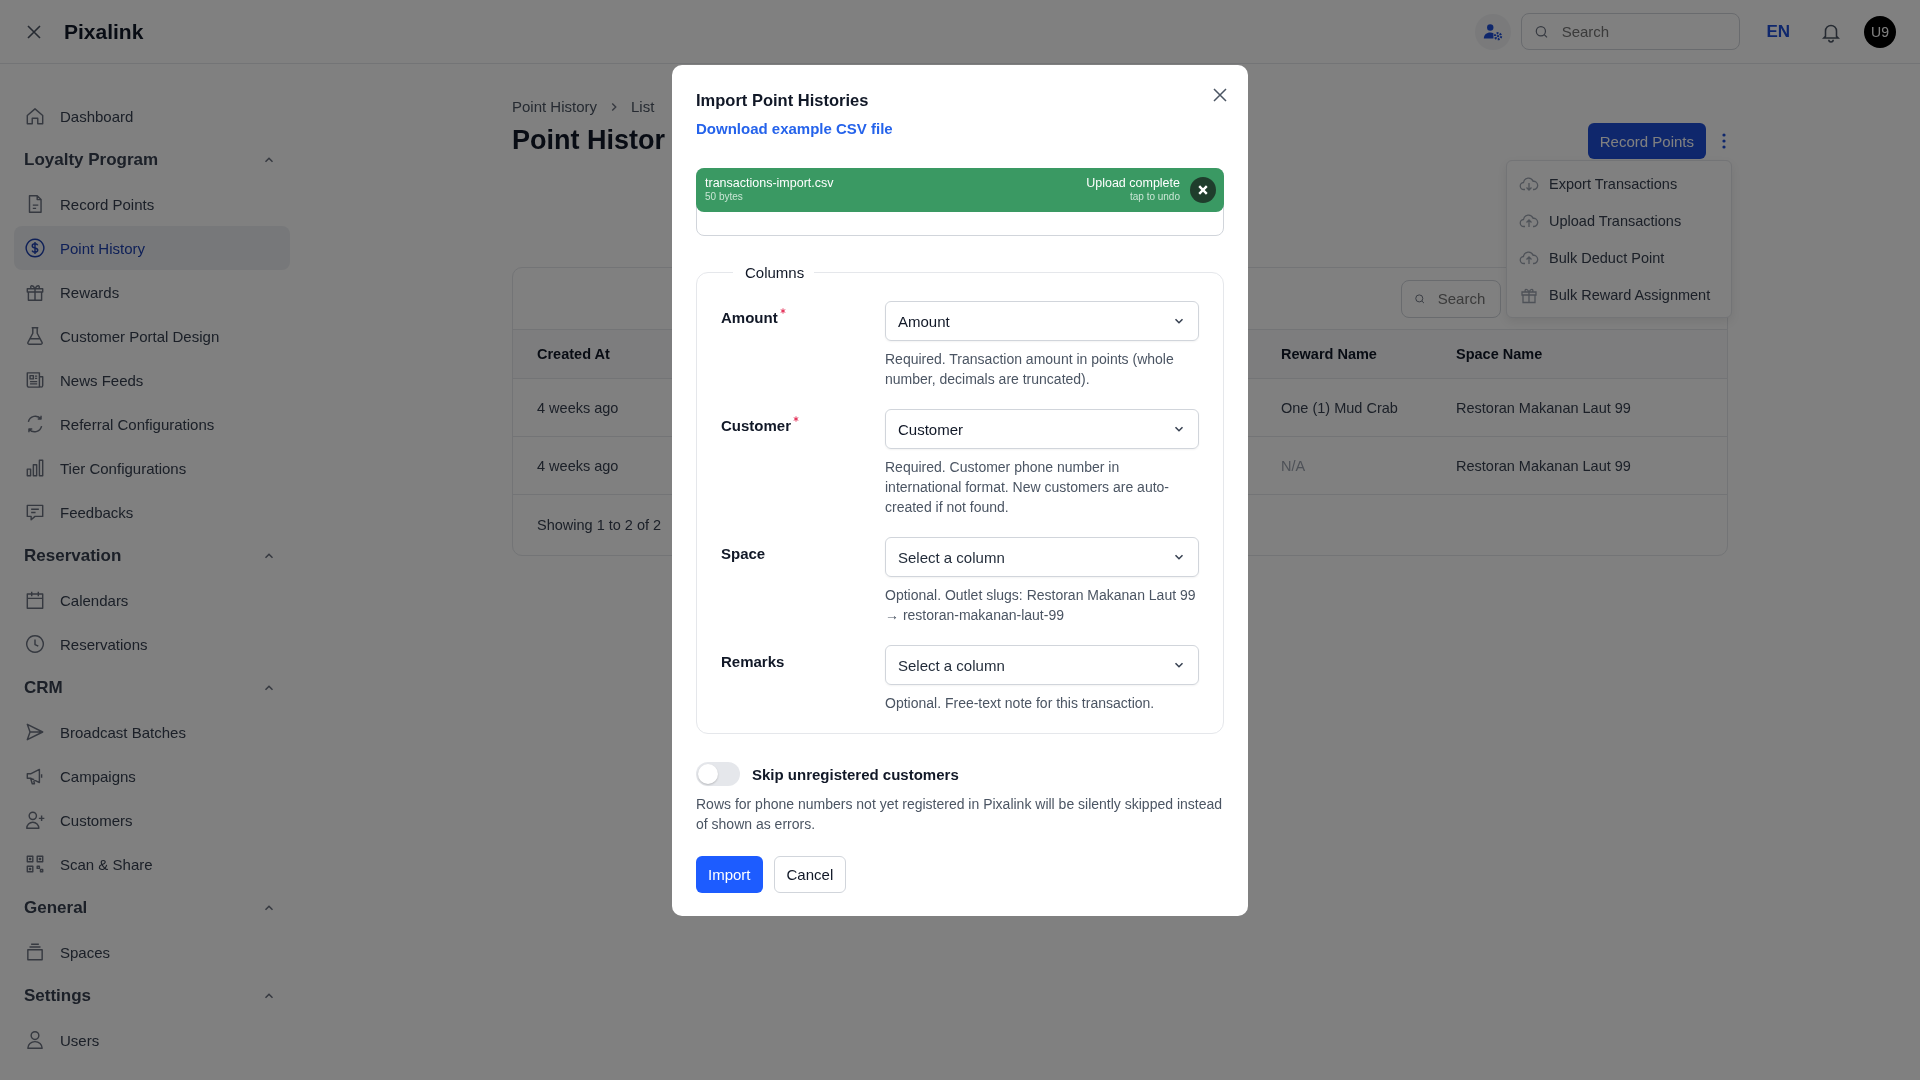 This screenshot has height=1080, width=1920. I want to click on menu-item: Upload Transactions, so click(1619, 220).